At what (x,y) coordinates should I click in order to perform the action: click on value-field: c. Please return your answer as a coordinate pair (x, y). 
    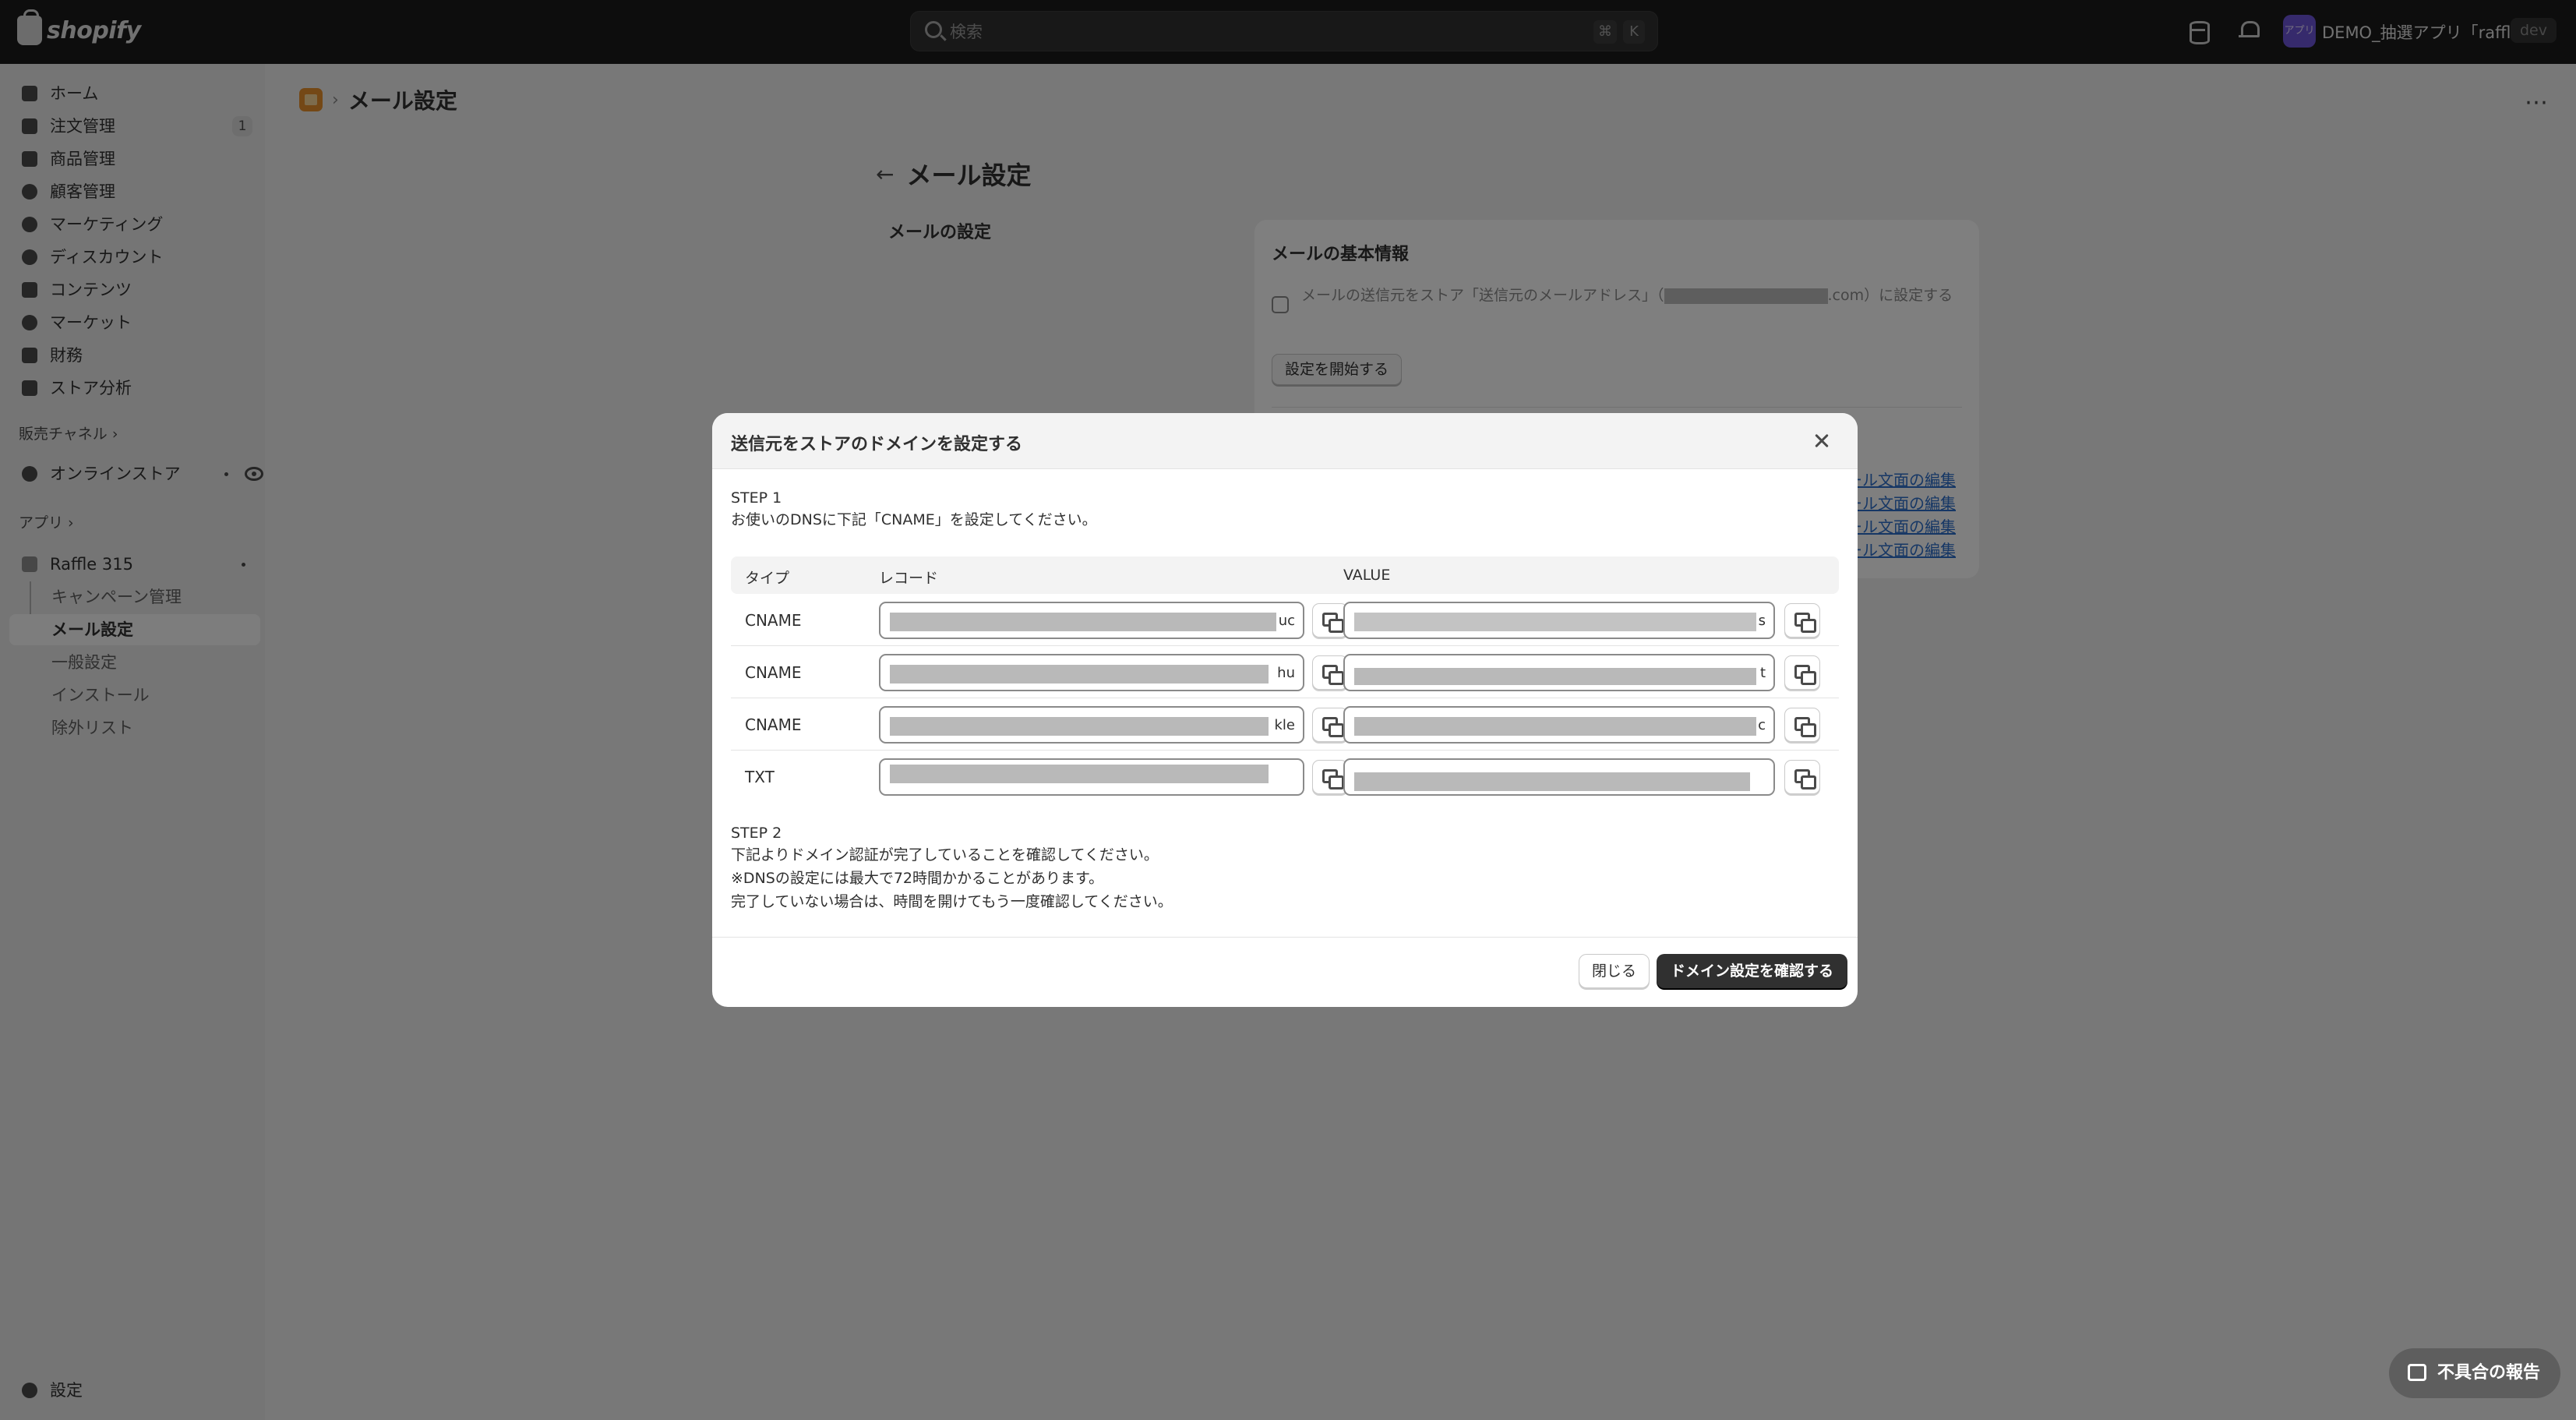
    Looking at the image, I should click on (1559, 725).